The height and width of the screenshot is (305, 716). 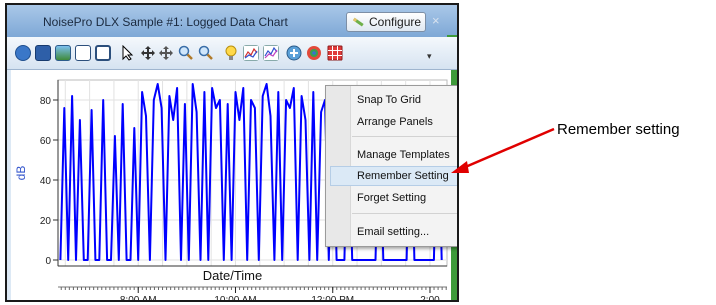 What do you see at coordinates (618, 129) in the screenshot?
I see `callout-label: Remember setting` at bounding box center [618, 129].